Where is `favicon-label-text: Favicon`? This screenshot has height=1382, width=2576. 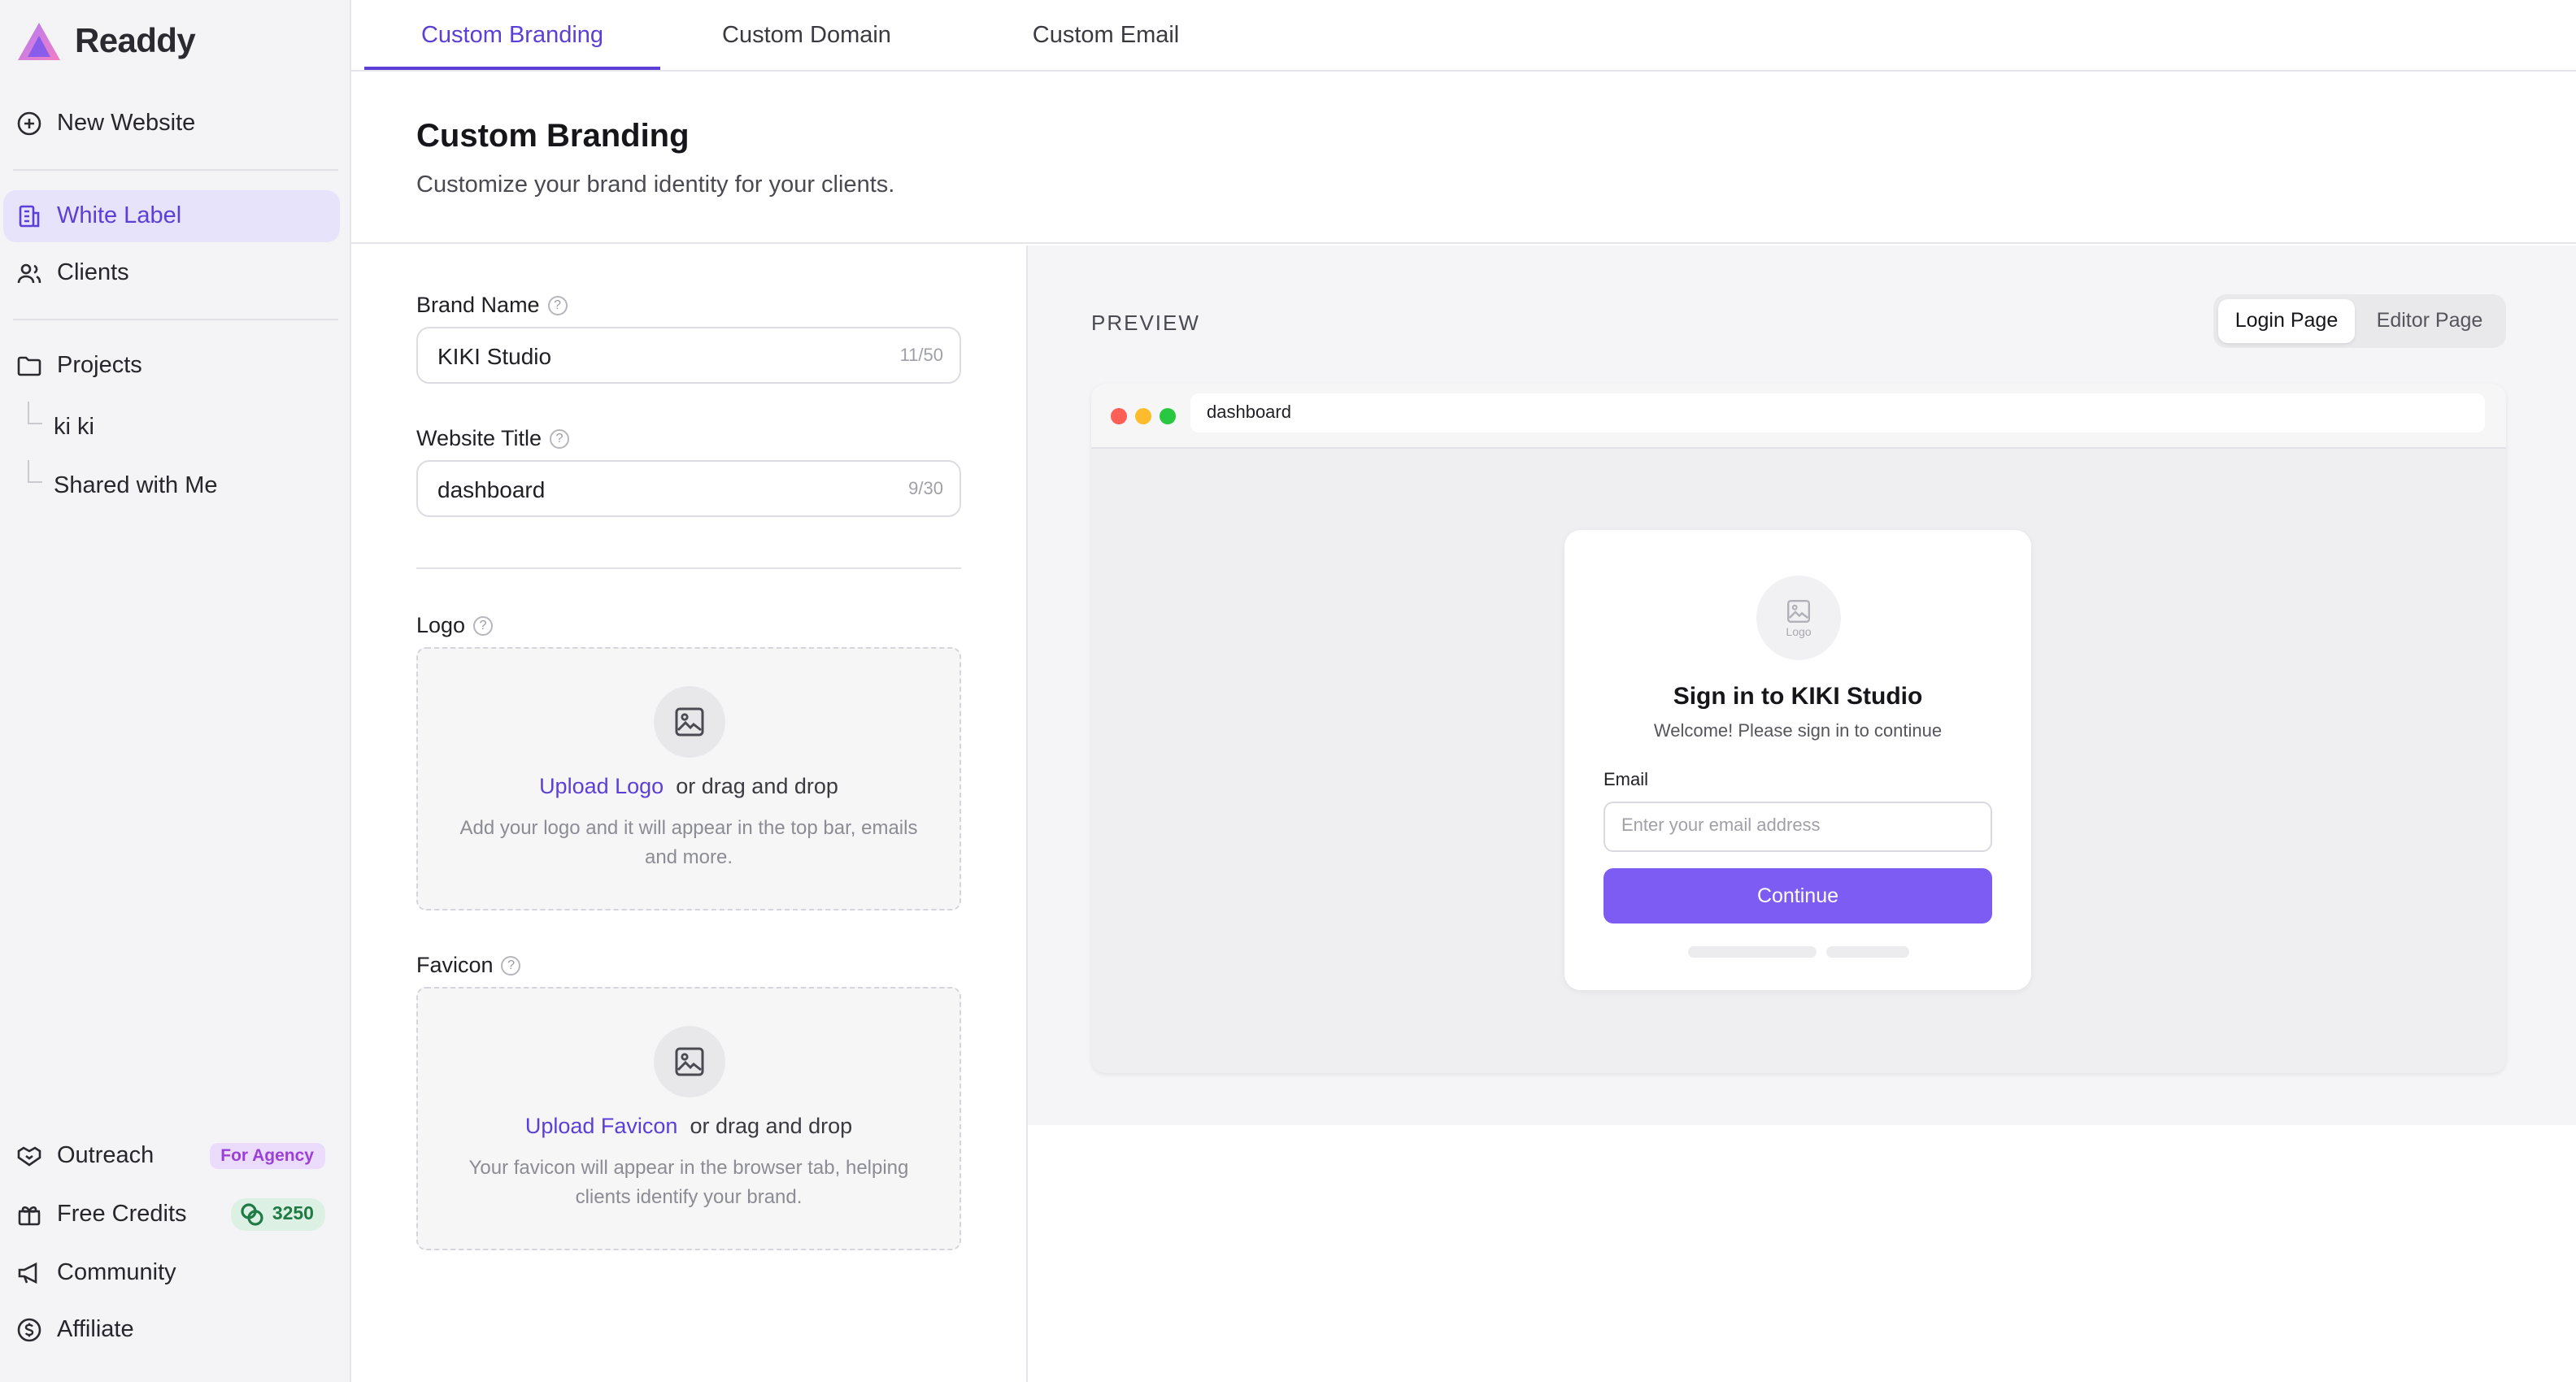 favicon-label-text: Favicon is located at coordinates (455, 965).